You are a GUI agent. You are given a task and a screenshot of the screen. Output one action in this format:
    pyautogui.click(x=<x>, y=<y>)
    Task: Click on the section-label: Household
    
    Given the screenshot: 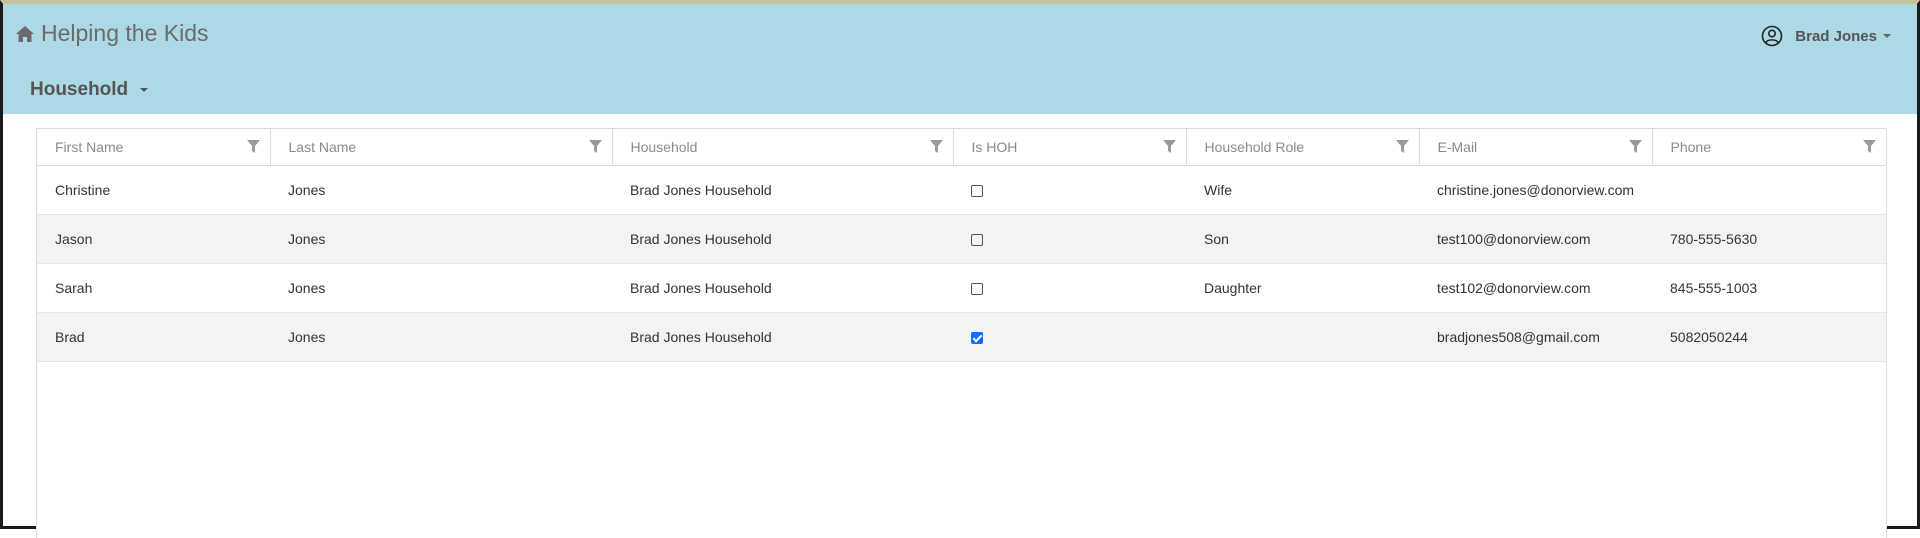 What is the action you would take?
    pyautogui.click(x=79, y=89)
    